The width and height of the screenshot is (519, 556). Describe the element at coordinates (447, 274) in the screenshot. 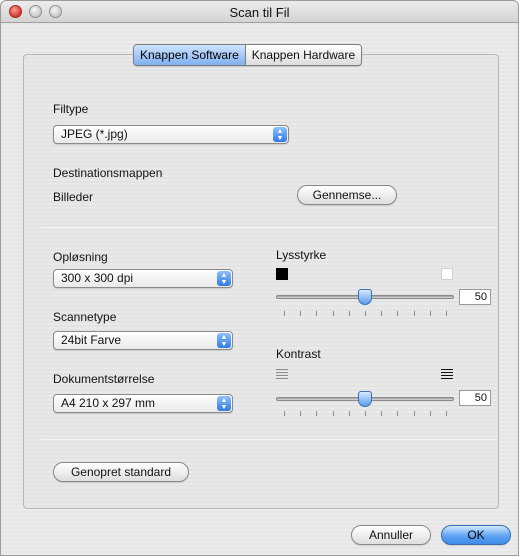

I see `light-swatch-icon` at that location.